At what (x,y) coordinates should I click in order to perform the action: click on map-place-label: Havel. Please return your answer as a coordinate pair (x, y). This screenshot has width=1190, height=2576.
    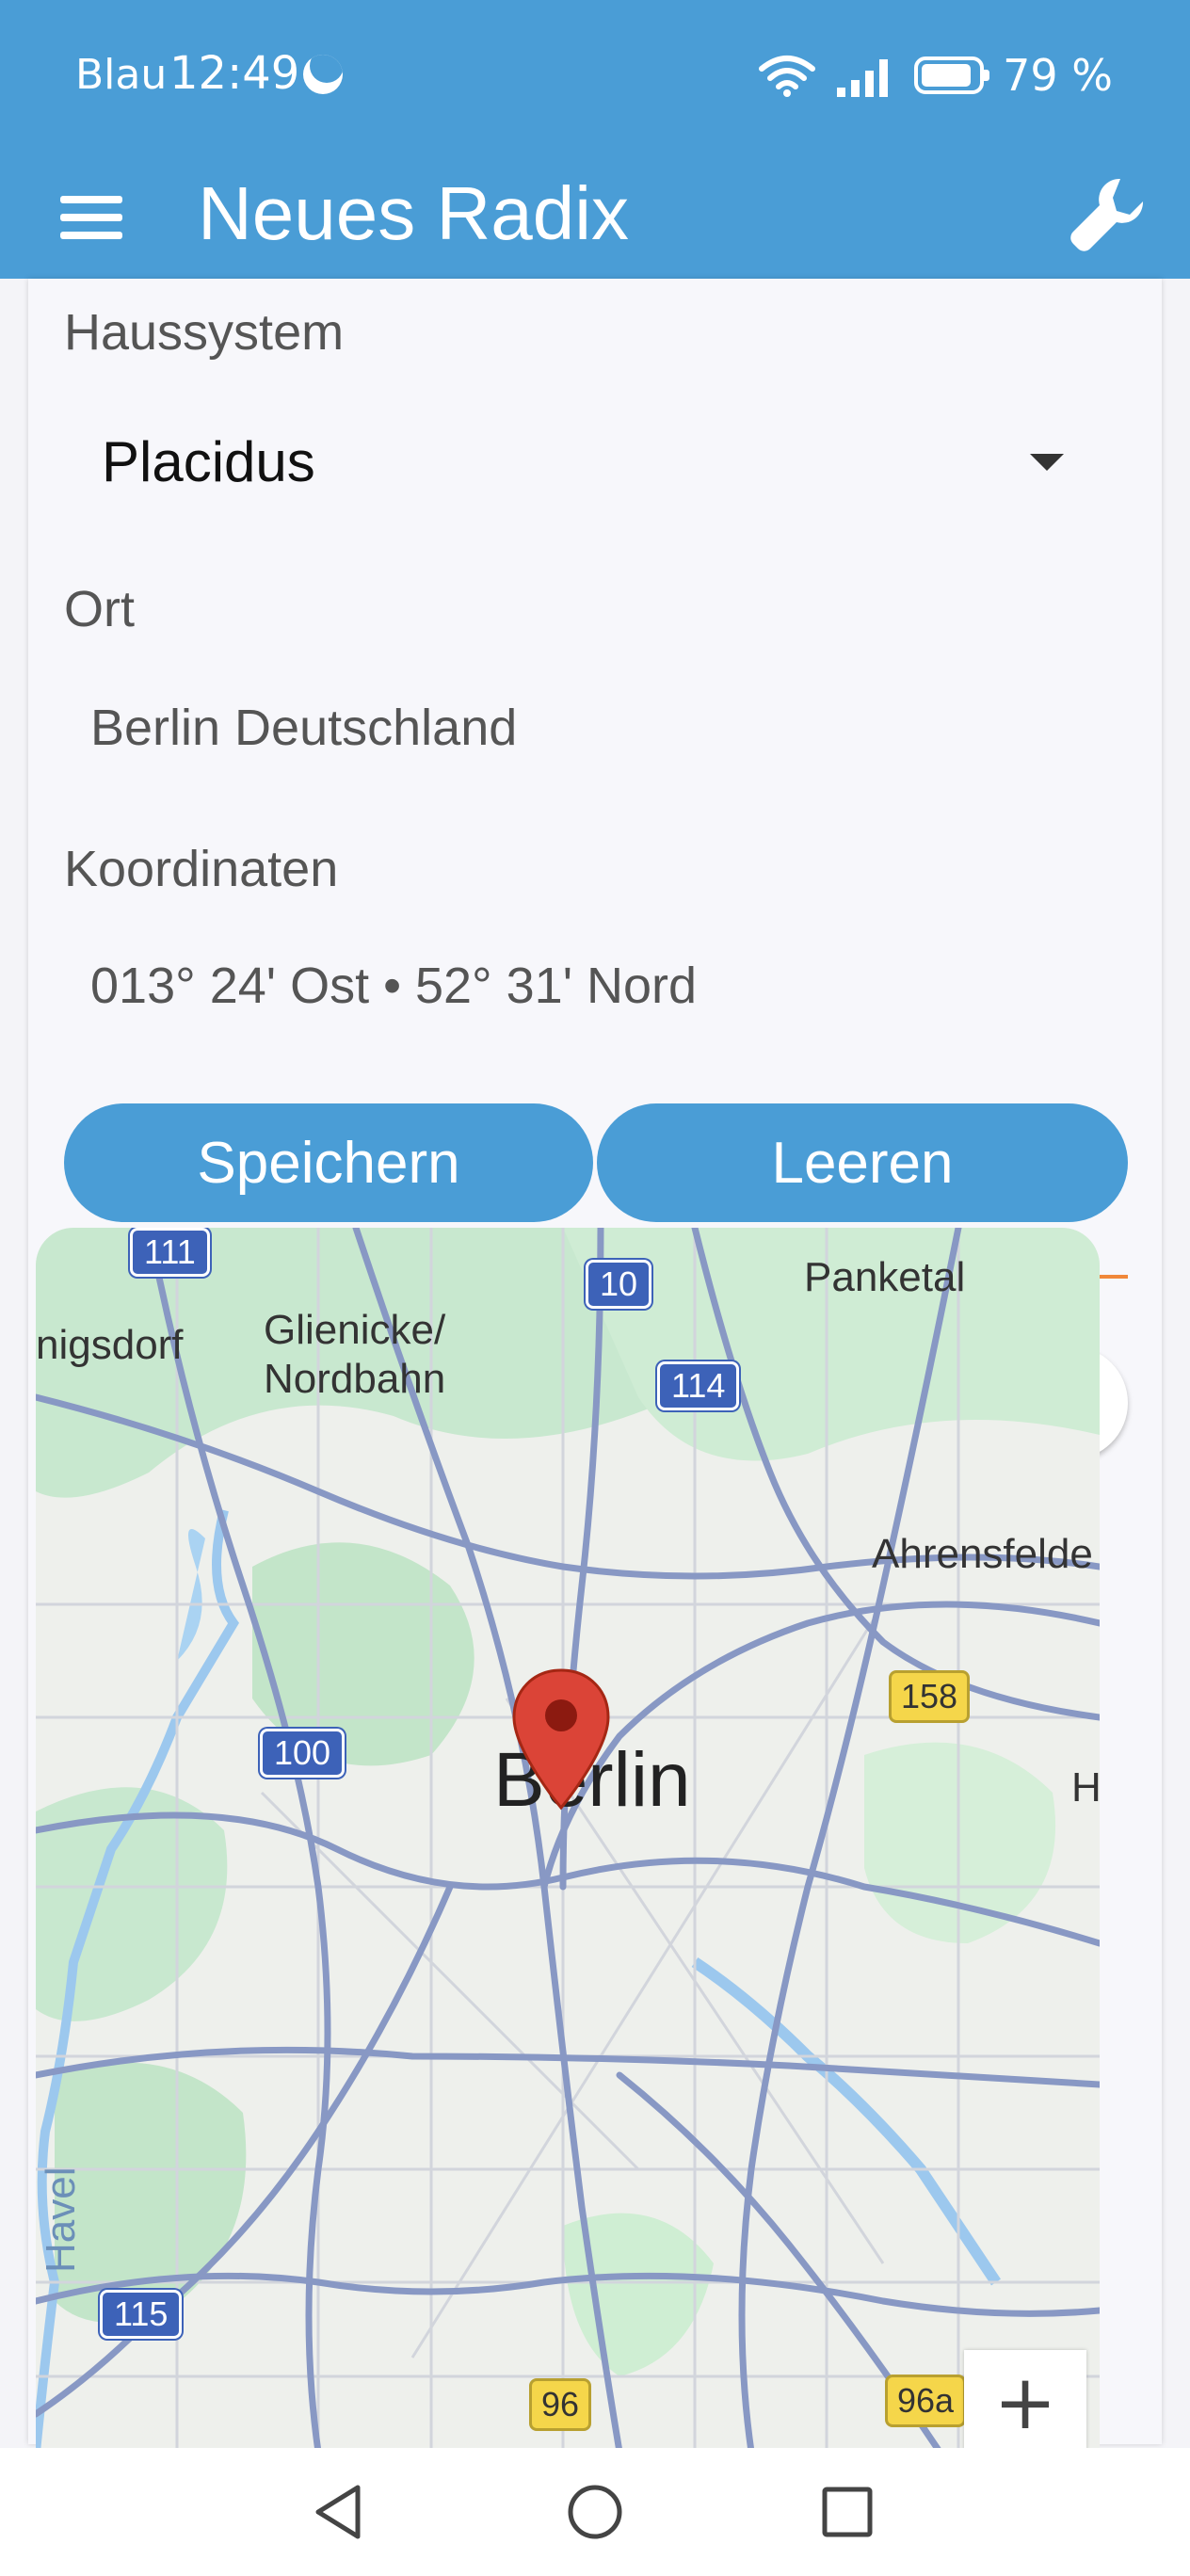
    Looking at the image, I should click on (61, 2220).